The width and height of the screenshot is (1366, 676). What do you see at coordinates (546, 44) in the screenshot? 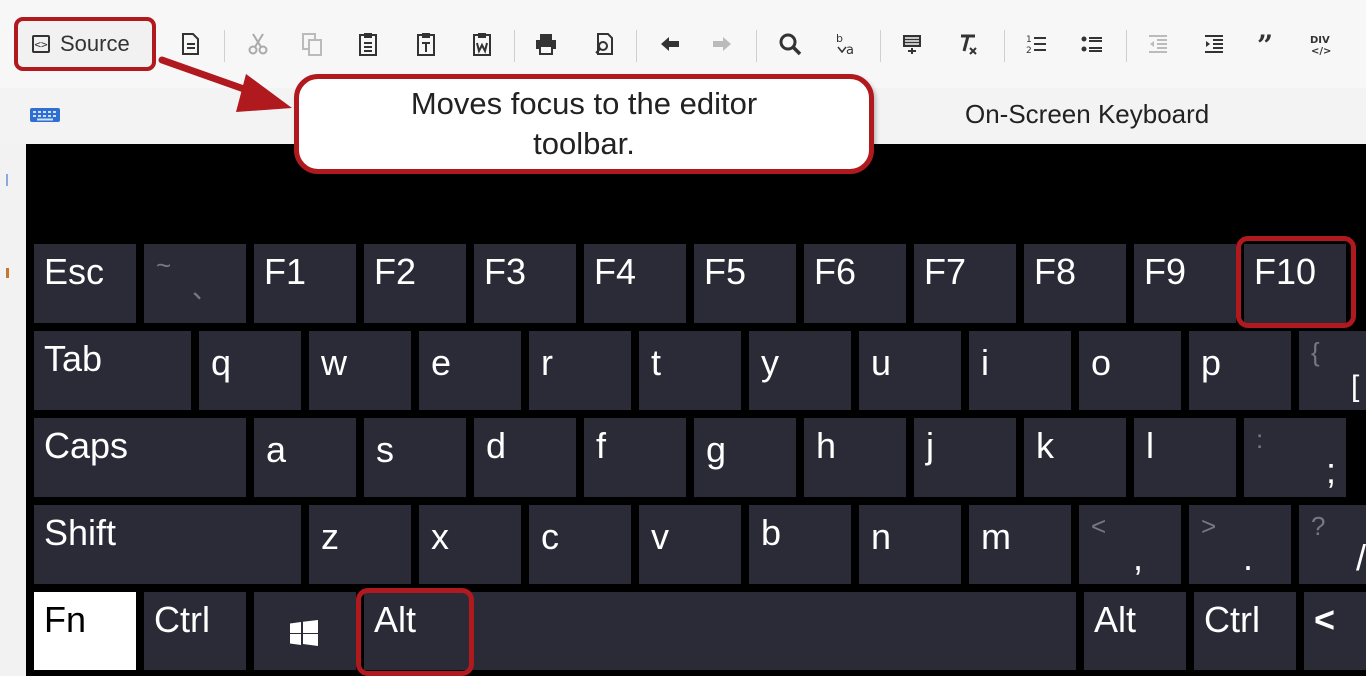
I see `print-icon` at bounding box center [546, 44].